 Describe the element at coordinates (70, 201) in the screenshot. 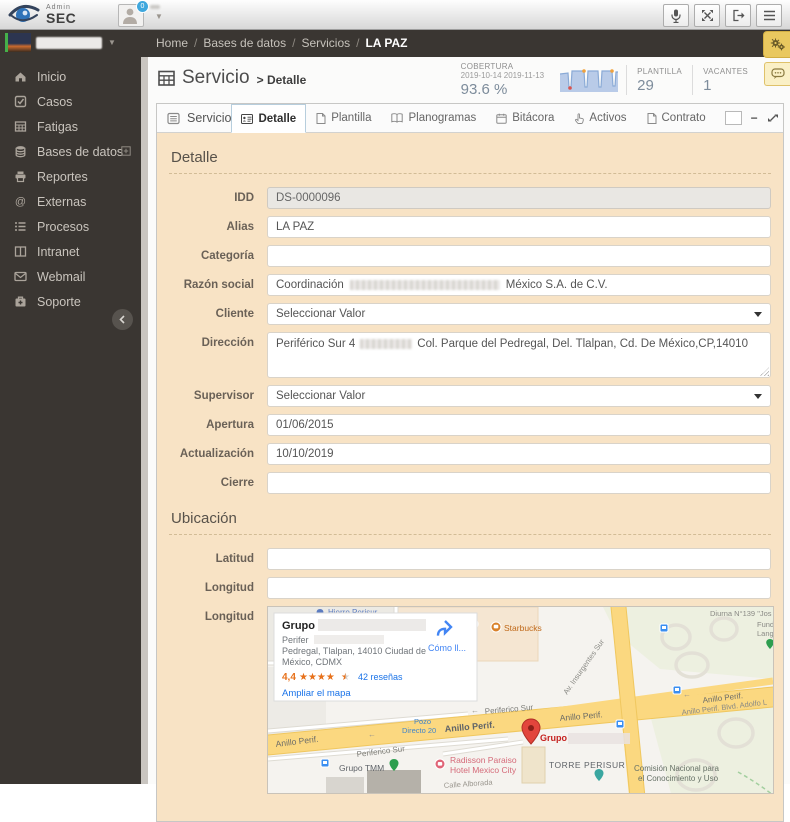

I see `sidebar-item-externas: @ Externas` at that location.